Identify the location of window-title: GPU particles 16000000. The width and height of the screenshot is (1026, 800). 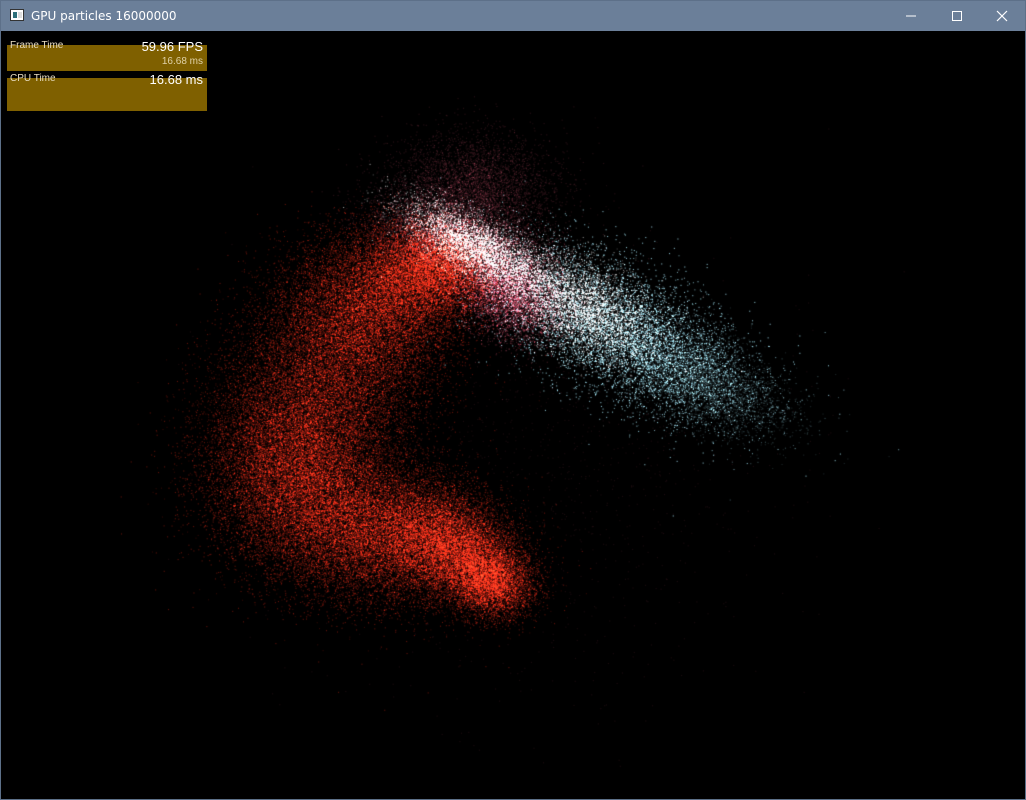
(104, 16).